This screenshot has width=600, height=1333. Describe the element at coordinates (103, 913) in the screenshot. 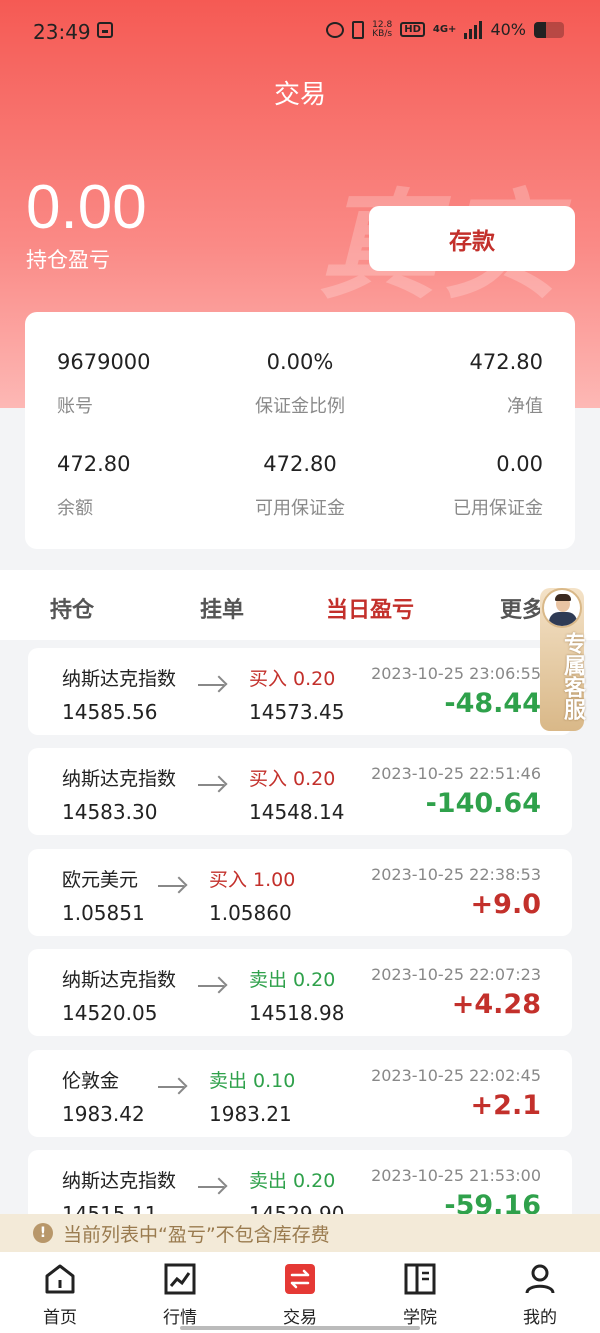

I see `trade-open-price: 1.05851` at that location.